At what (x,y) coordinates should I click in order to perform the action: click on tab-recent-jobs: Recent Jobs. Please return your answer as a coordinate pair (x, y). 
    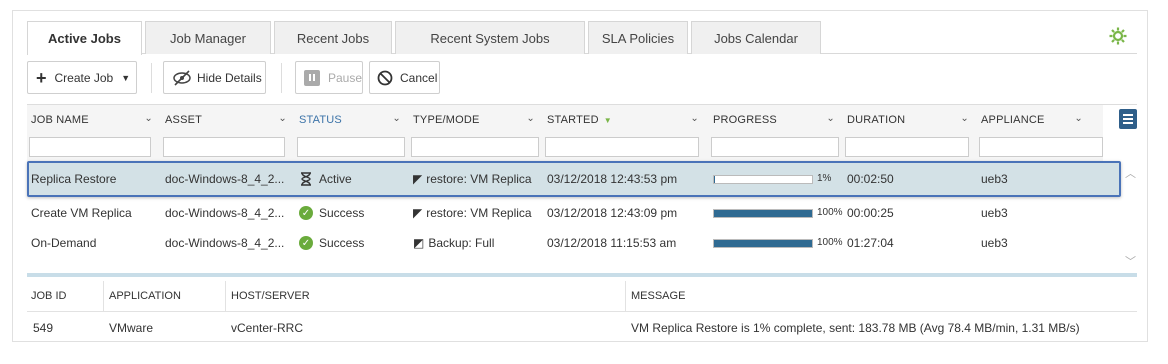
    Looking at the image, I should click on (333, 37).